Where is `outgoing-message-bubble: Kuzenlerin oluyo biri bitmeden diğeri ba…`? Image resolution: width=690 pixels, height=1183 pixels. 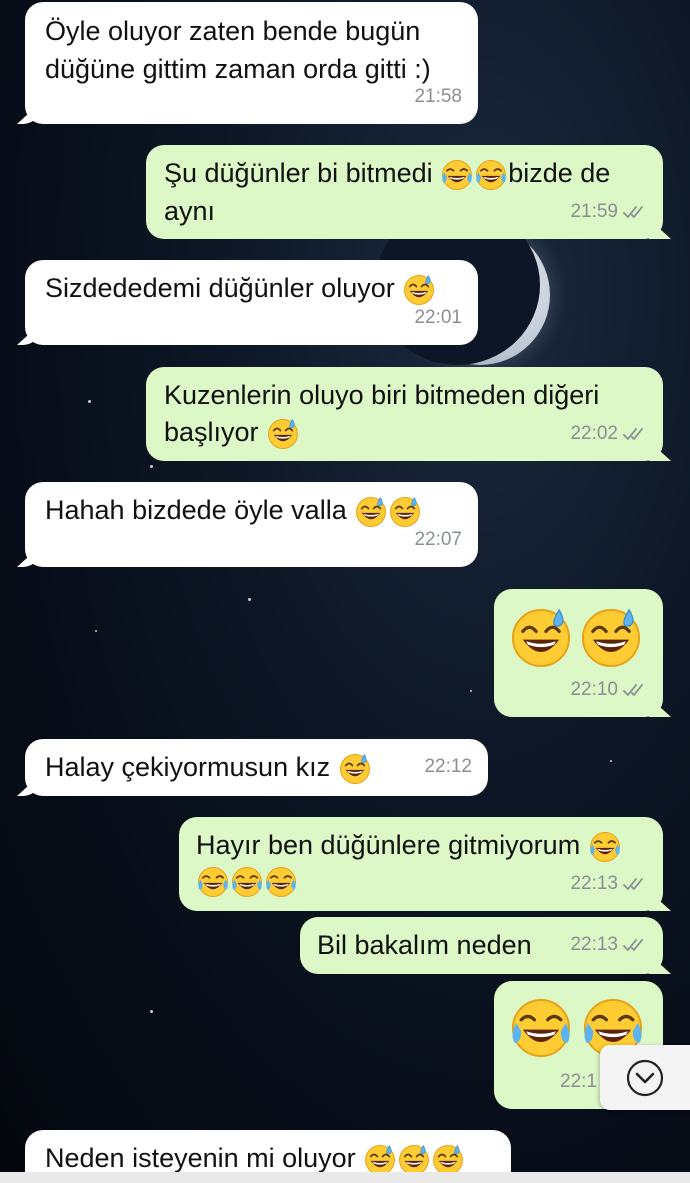
outgoing-message-bubble: Kuzenlerin oluyo biri bitmeden diğeri ba… is located at coordinates (404, 414).